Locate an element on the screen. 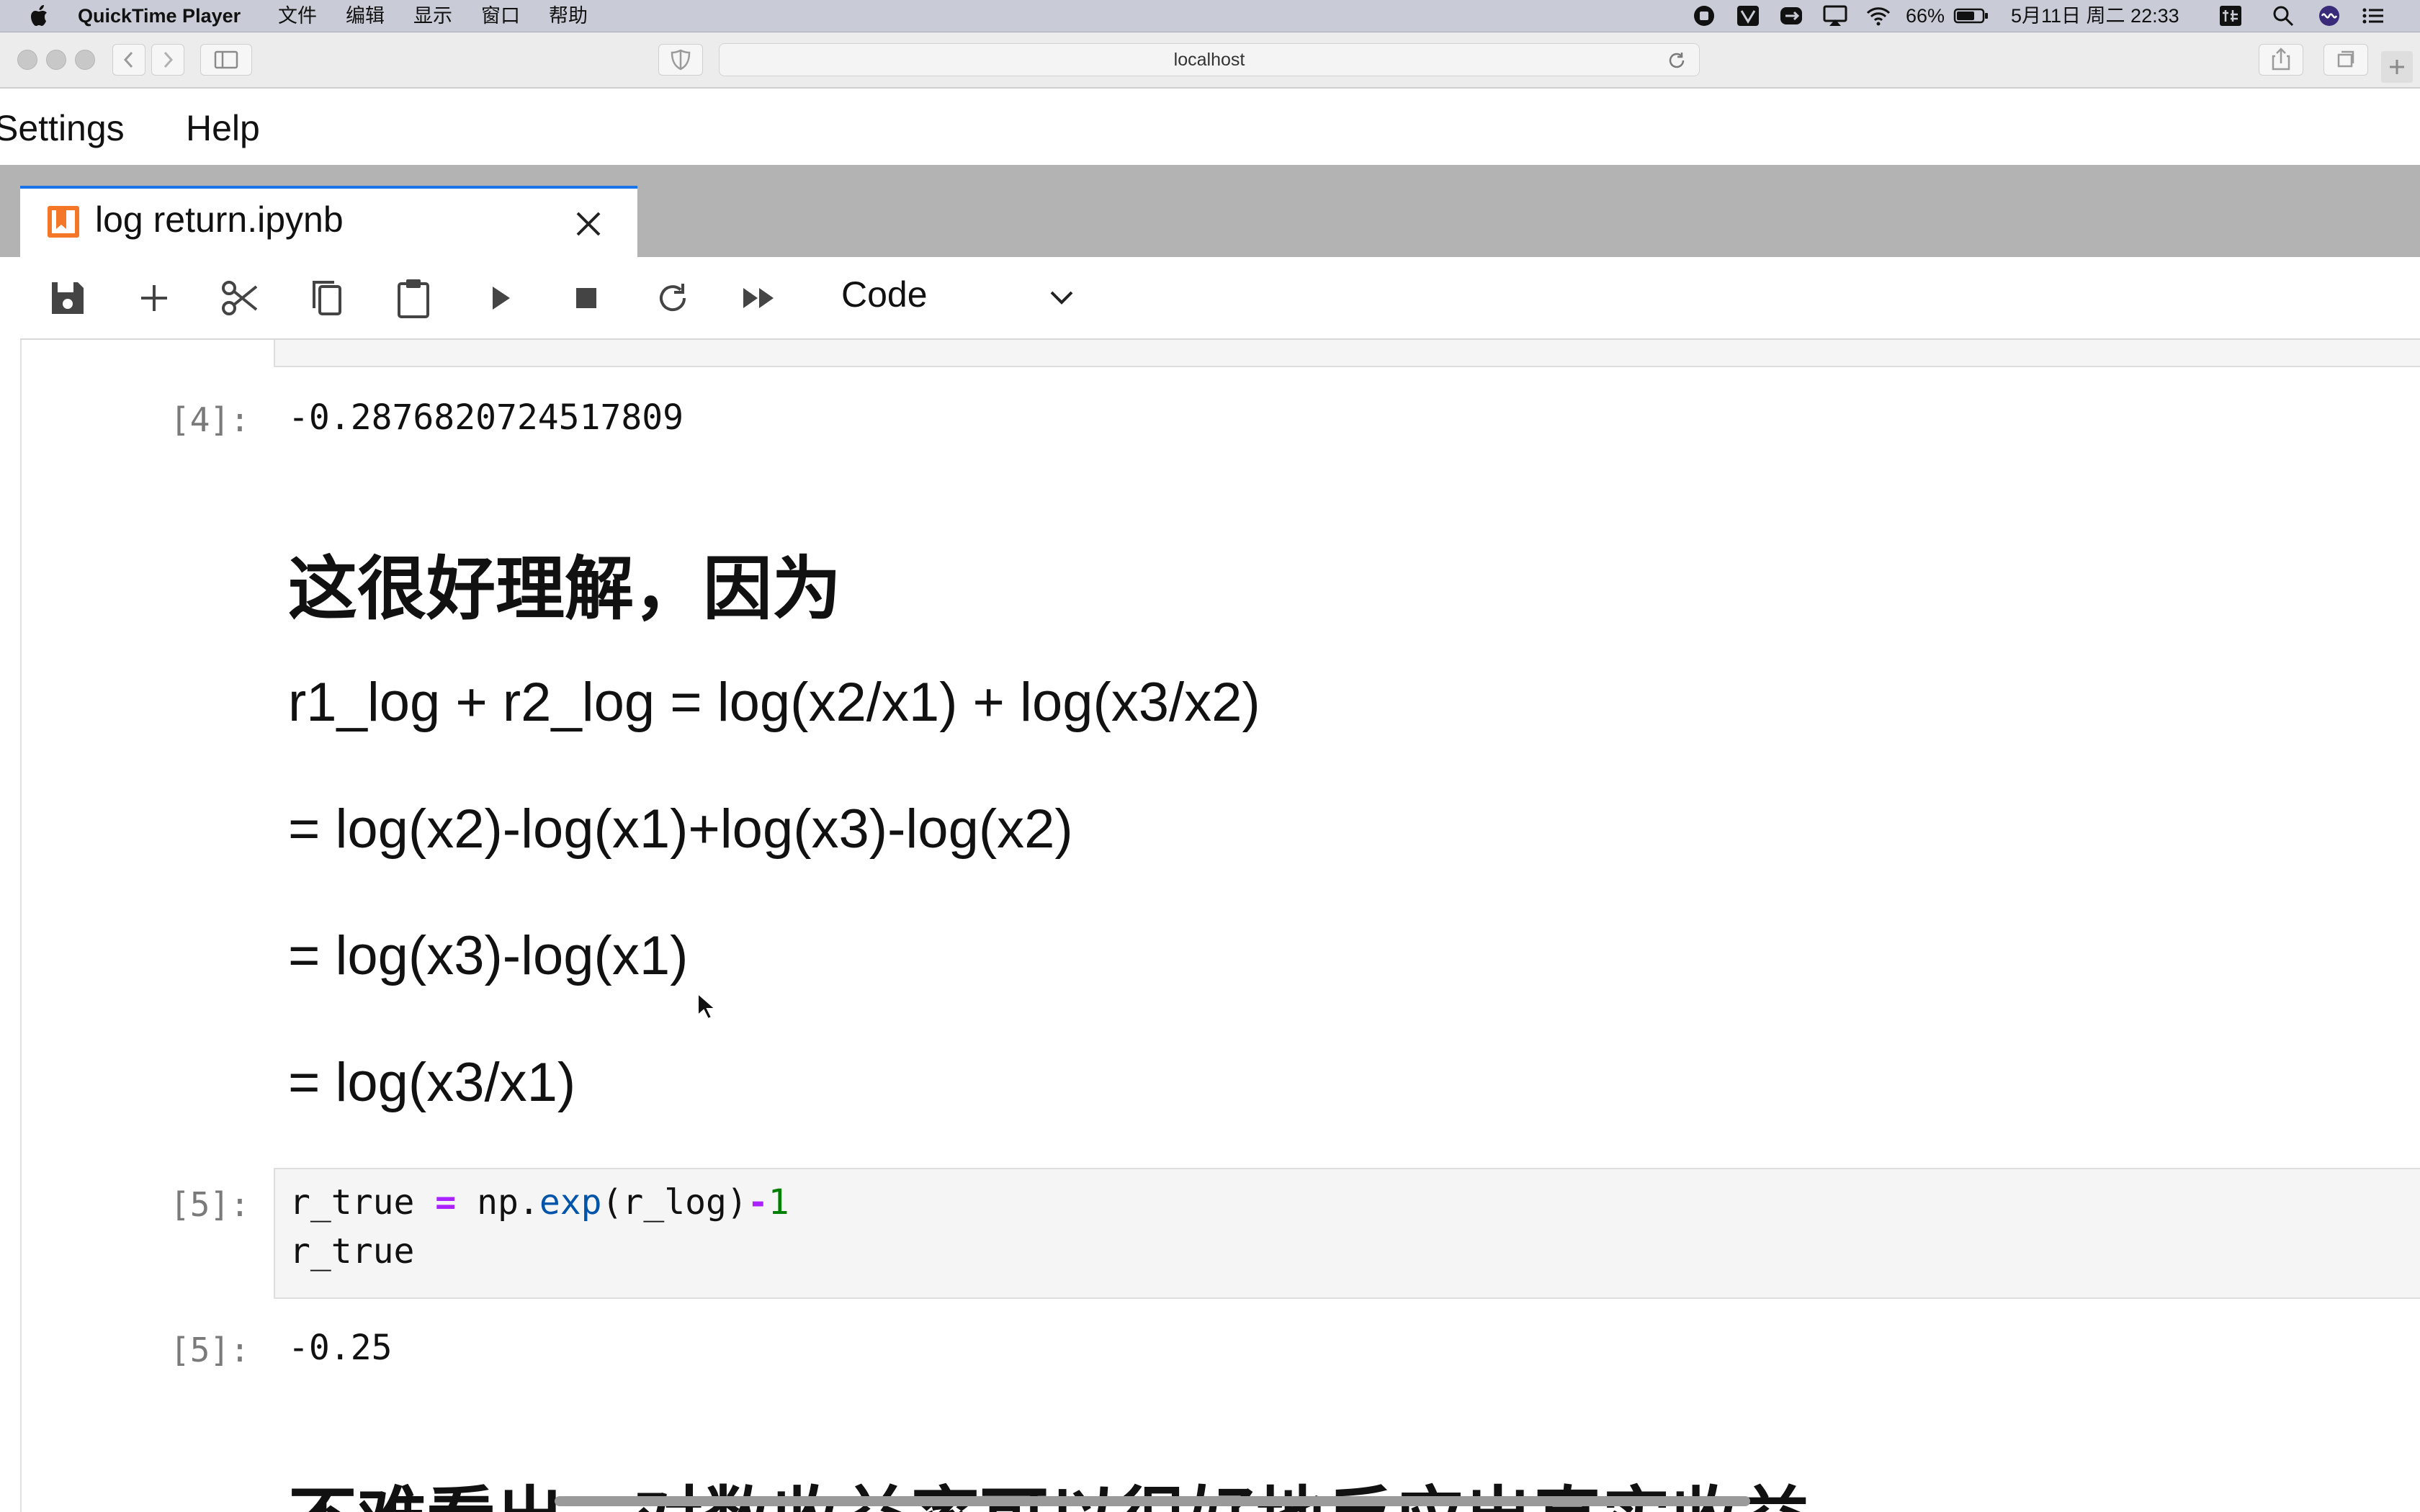 This screenshot has width=2420, height=1512. code-var: r_true is located at coordinates (352, 1202).